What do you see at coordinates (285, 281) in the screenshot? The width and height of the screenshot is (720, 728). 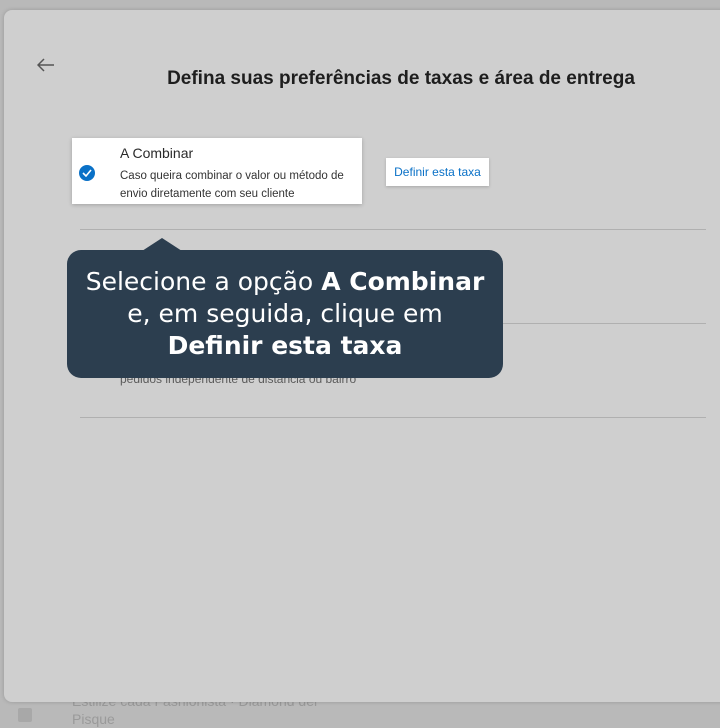 I see `tooltip-line-1: Selecione a opção A Combinar` at bounding box center [285, 281].